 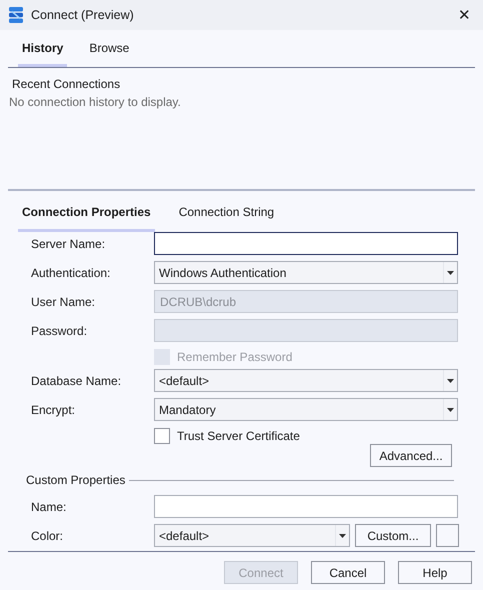 What do you see at coordinates (76, 381) in the screenshot?
I see `field-label: Database Name:` at bounding box center [76, 381].